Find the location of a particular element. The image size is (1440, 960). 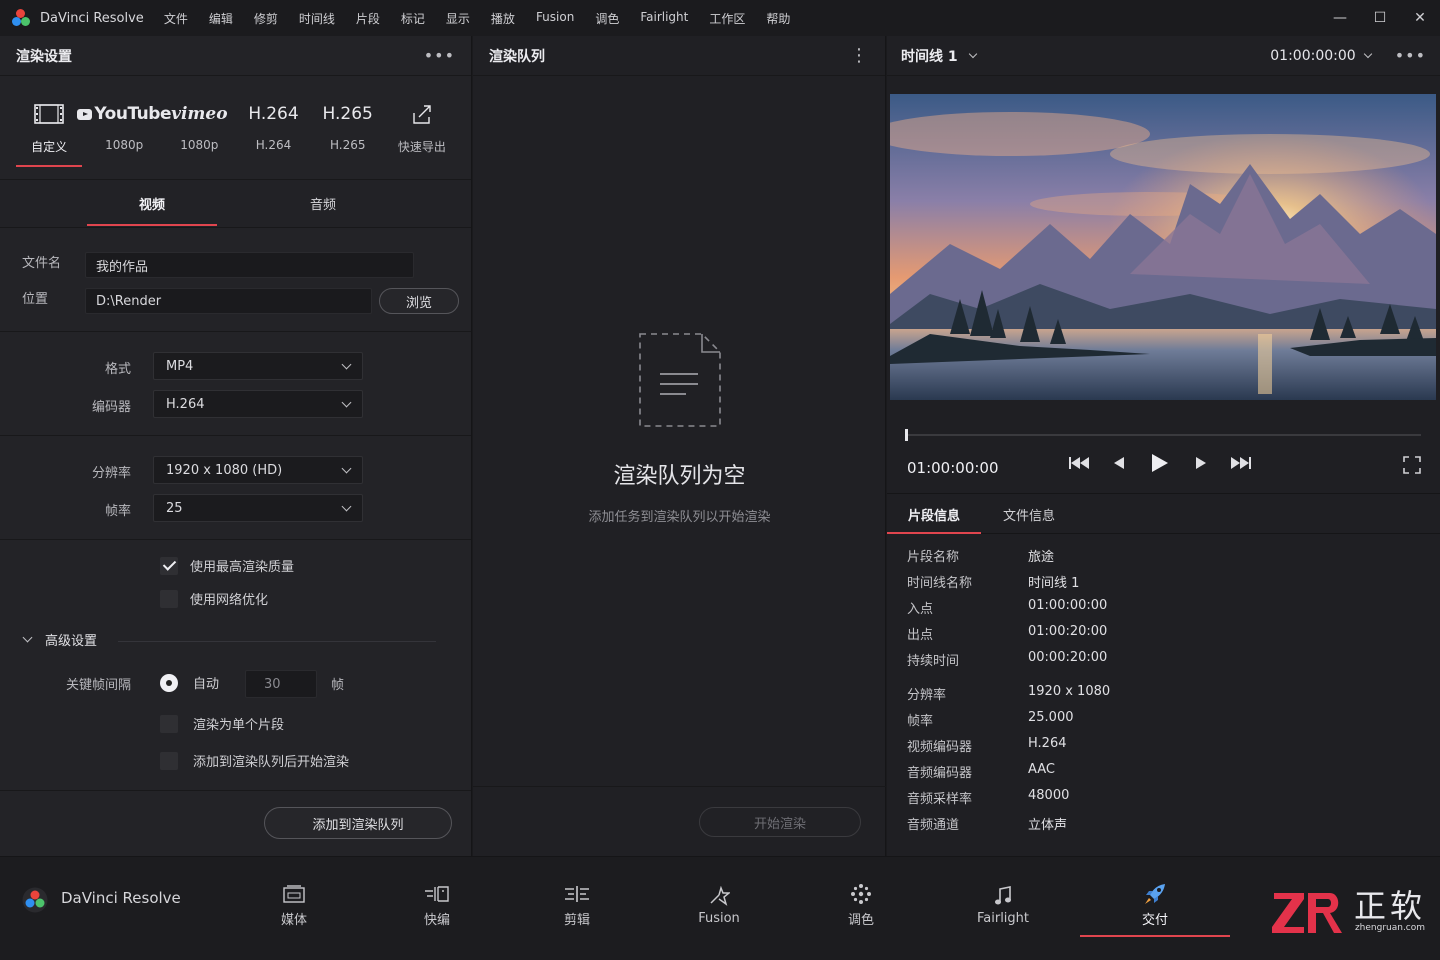

single-clip-option: 渲染为单个片段 is located at coordinates (222, 723).